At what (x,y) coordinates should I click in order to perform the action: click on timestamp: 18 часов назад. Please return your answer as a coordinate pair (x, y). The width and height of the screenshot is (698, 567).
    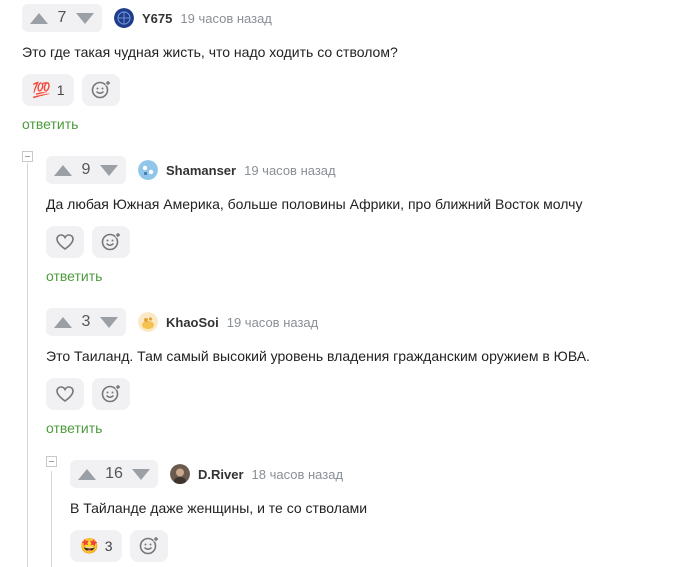
    Looking at the image, I should click on (298, 474).